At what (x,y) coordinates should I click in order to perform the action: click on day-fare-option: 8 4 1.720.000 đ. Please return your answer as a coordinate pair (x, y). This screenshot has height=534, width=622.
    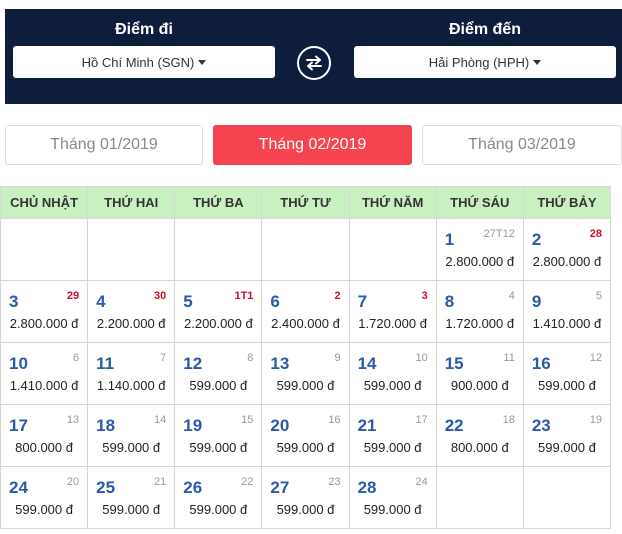
    Looking at the image, I should click on (480, 311).